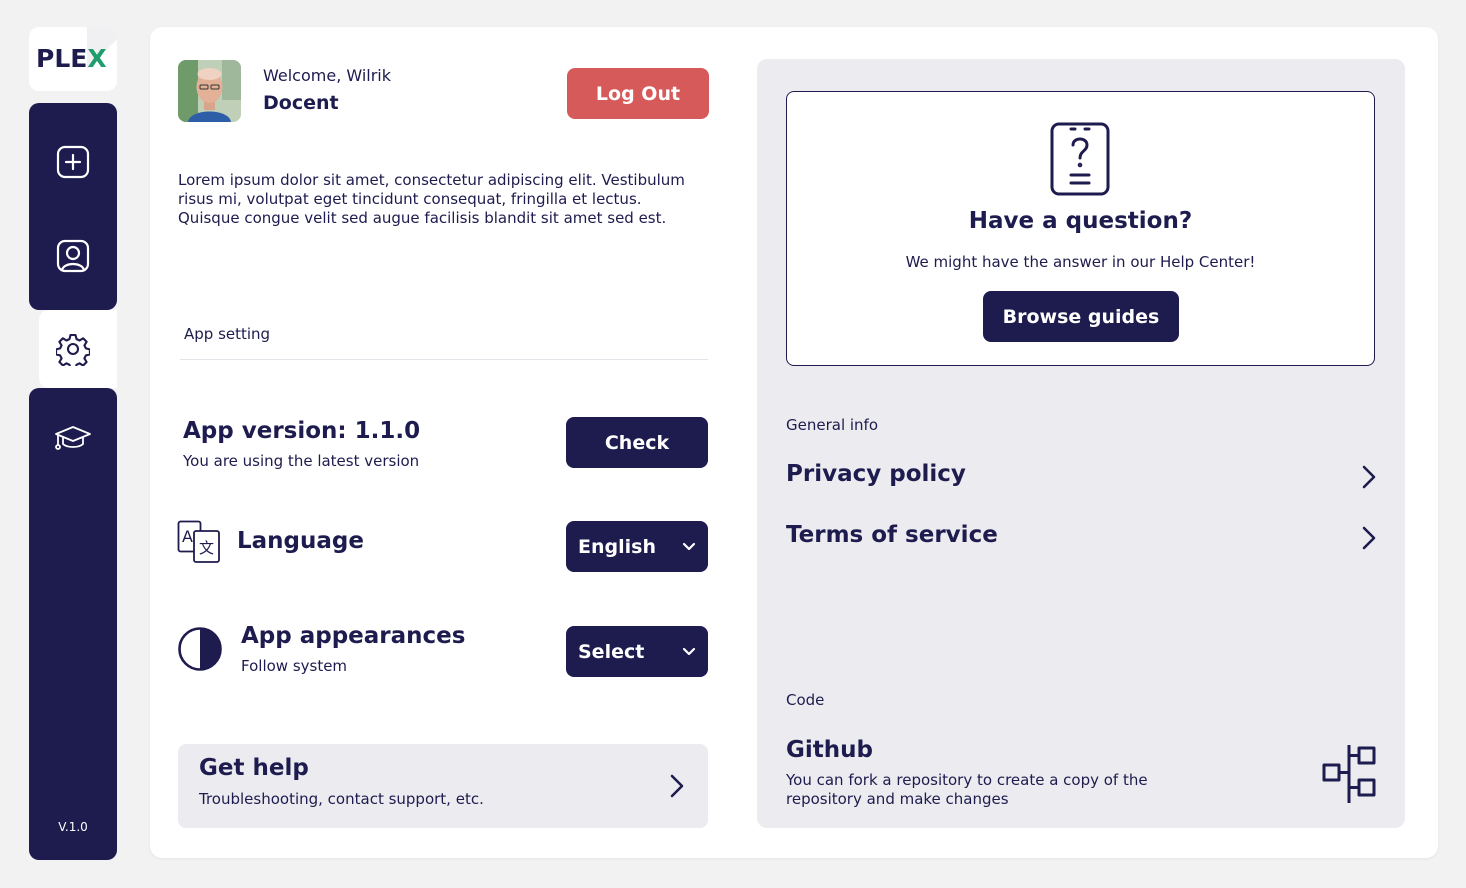 The width and height of the screenshot is (1466, 888). What do you see at coordinates (444, 359) in the screenshot?
I see `section-divider` at bounding box center [444, 359].